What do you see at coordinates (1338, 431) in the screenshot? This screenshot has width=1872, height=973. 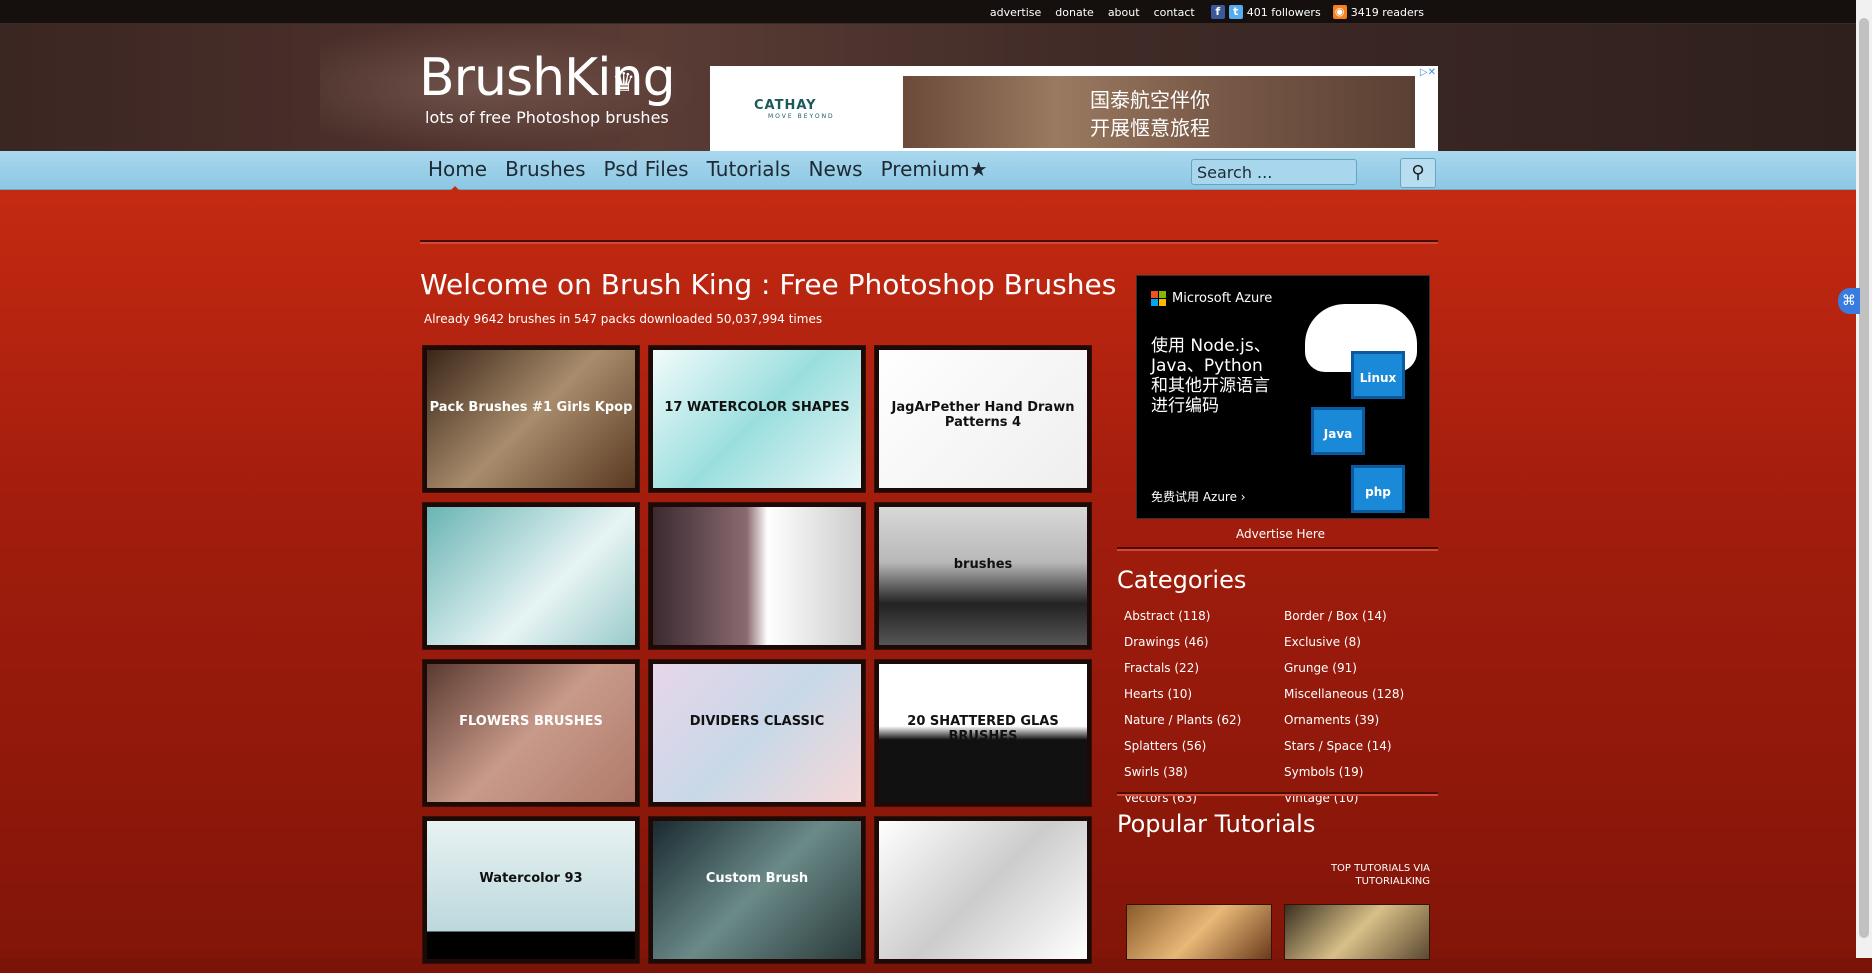 I see `java-tile: Java` at bounding box center [1338, 431].